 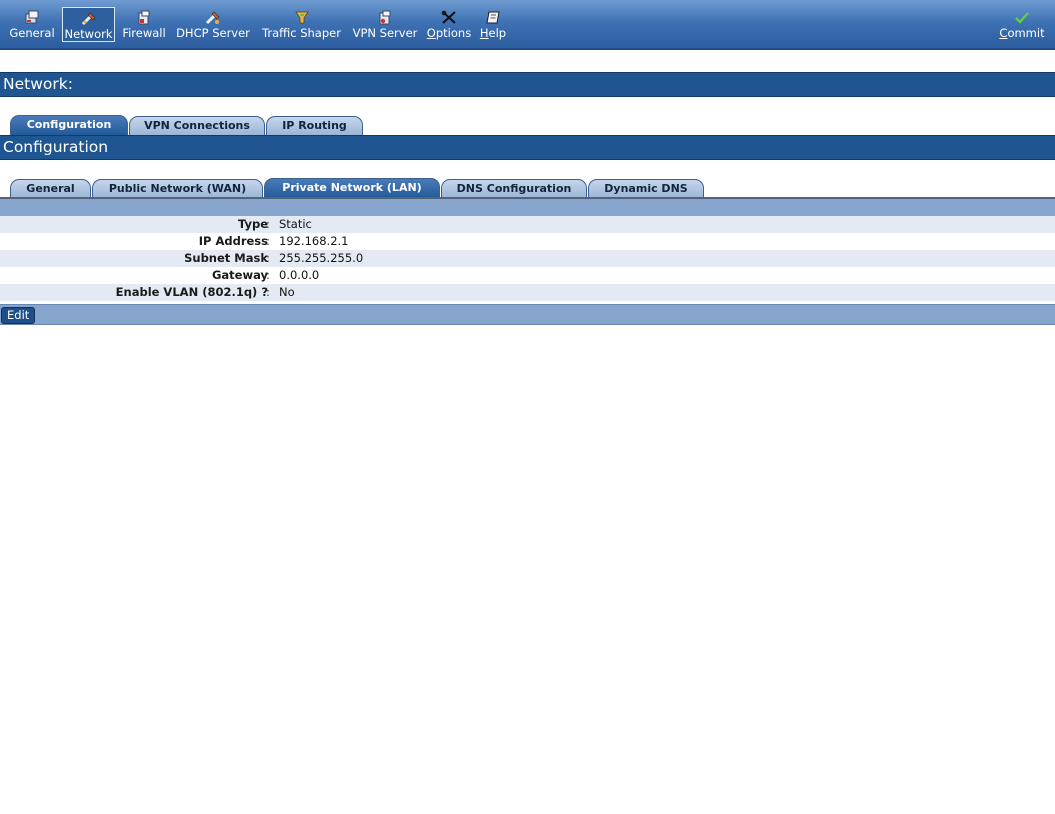 I want to click on field-label: Enable VLAN (802.1q) ?, so click(x=191, y=292).